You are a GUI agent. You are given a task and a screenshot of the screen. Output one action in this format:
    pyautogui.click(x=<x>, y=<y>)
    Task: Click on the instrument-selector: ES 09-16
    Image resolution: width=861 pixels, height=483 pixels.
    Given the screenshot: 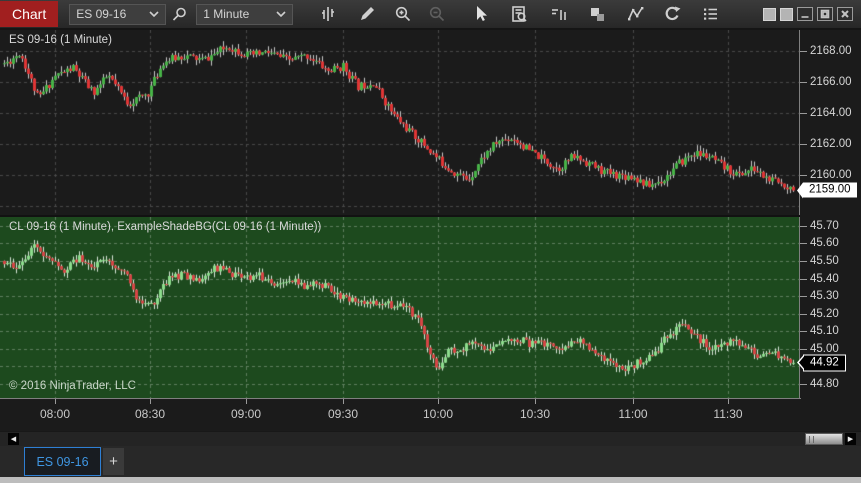 What is the action you would take?
    pyautogui.click(x=118, y=14)
    